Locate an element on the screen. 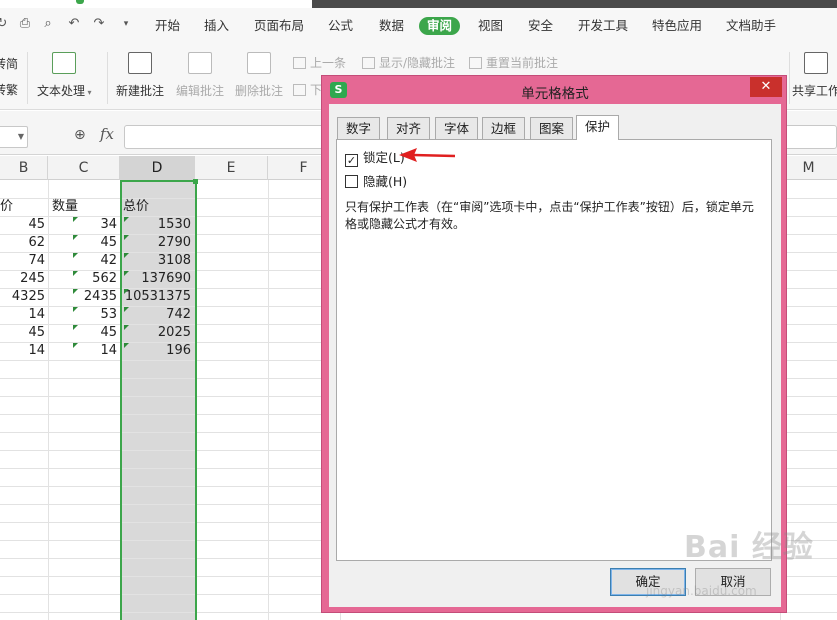 Image resolution: width=837 pixels, height=620 pixels. hidden-checkbox-row: 隐藏(H) is located at coordinates (376, 183).